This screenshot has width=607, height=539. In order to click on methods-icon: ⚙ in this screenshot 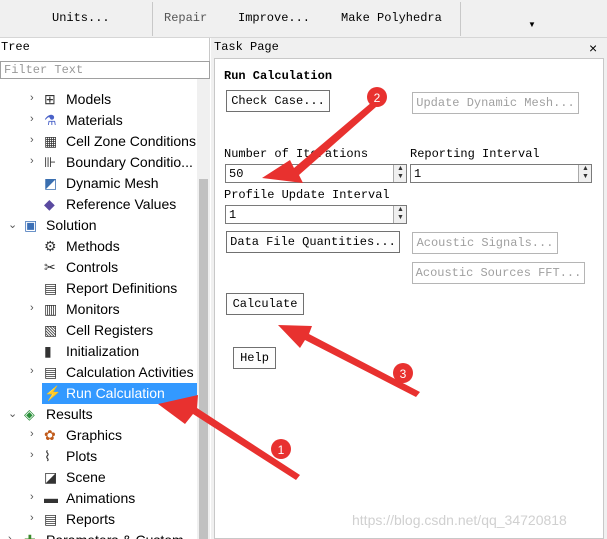, I will do `click(50, 246)`.